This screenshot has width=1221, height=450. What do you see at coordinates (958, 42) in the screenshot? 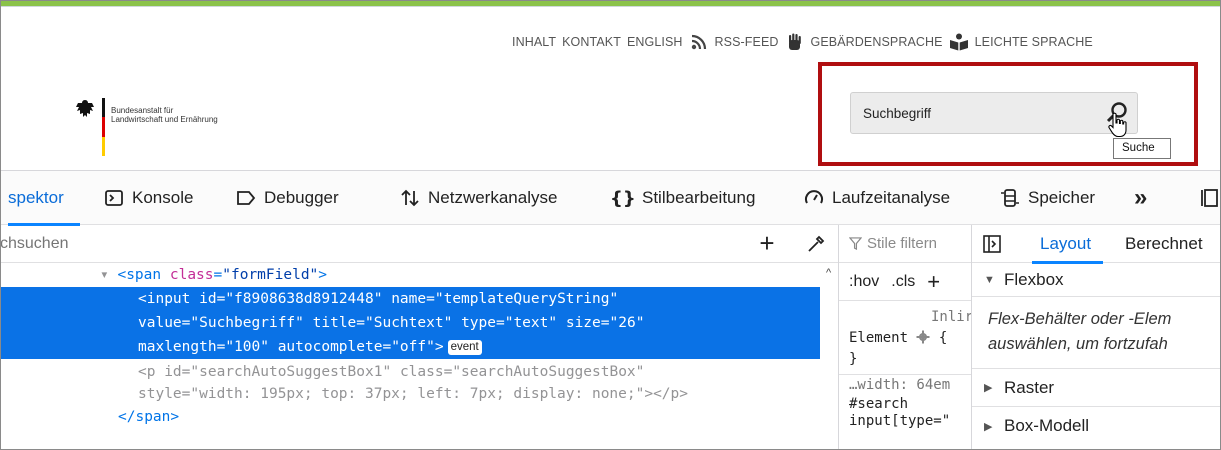
I see `easy-language-book-icon` at bounding box center [958, 42].